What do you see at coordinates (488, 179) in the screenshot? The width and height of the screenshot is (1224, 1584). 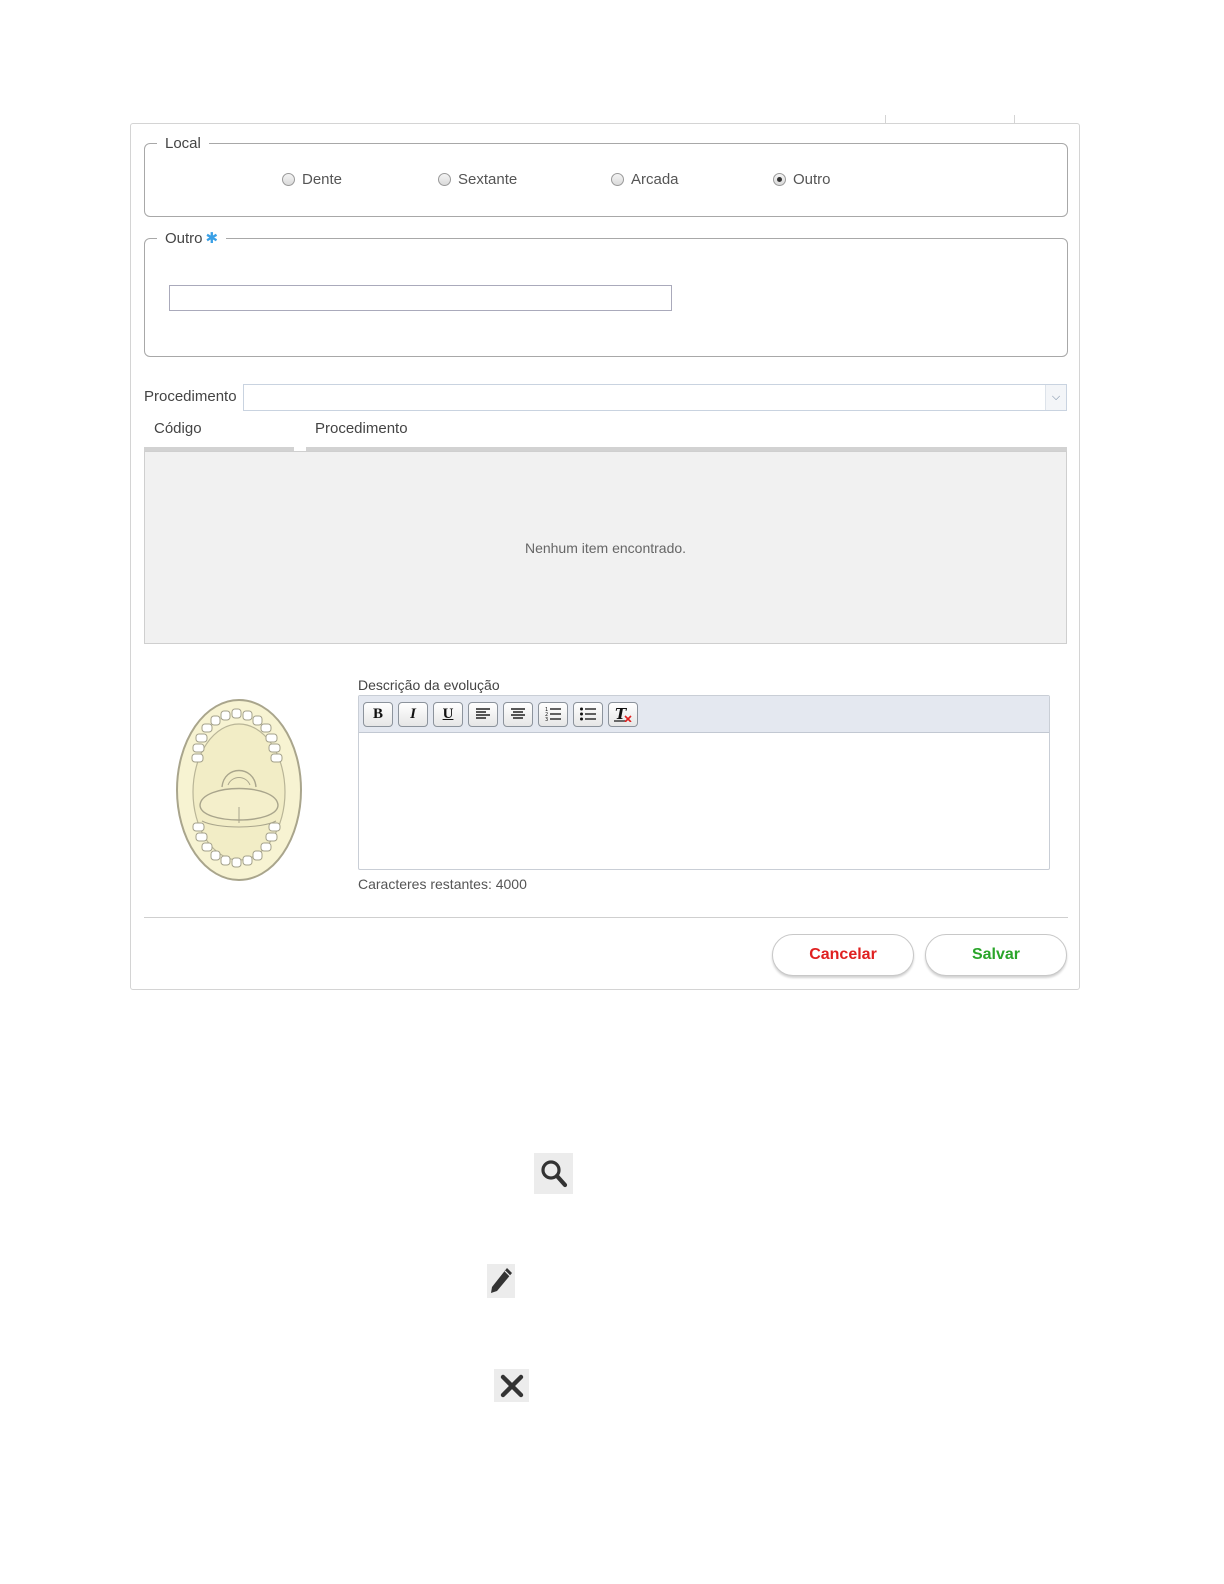 I see `radio-sextante-label: Sextante` at bounding box center [488, 179].